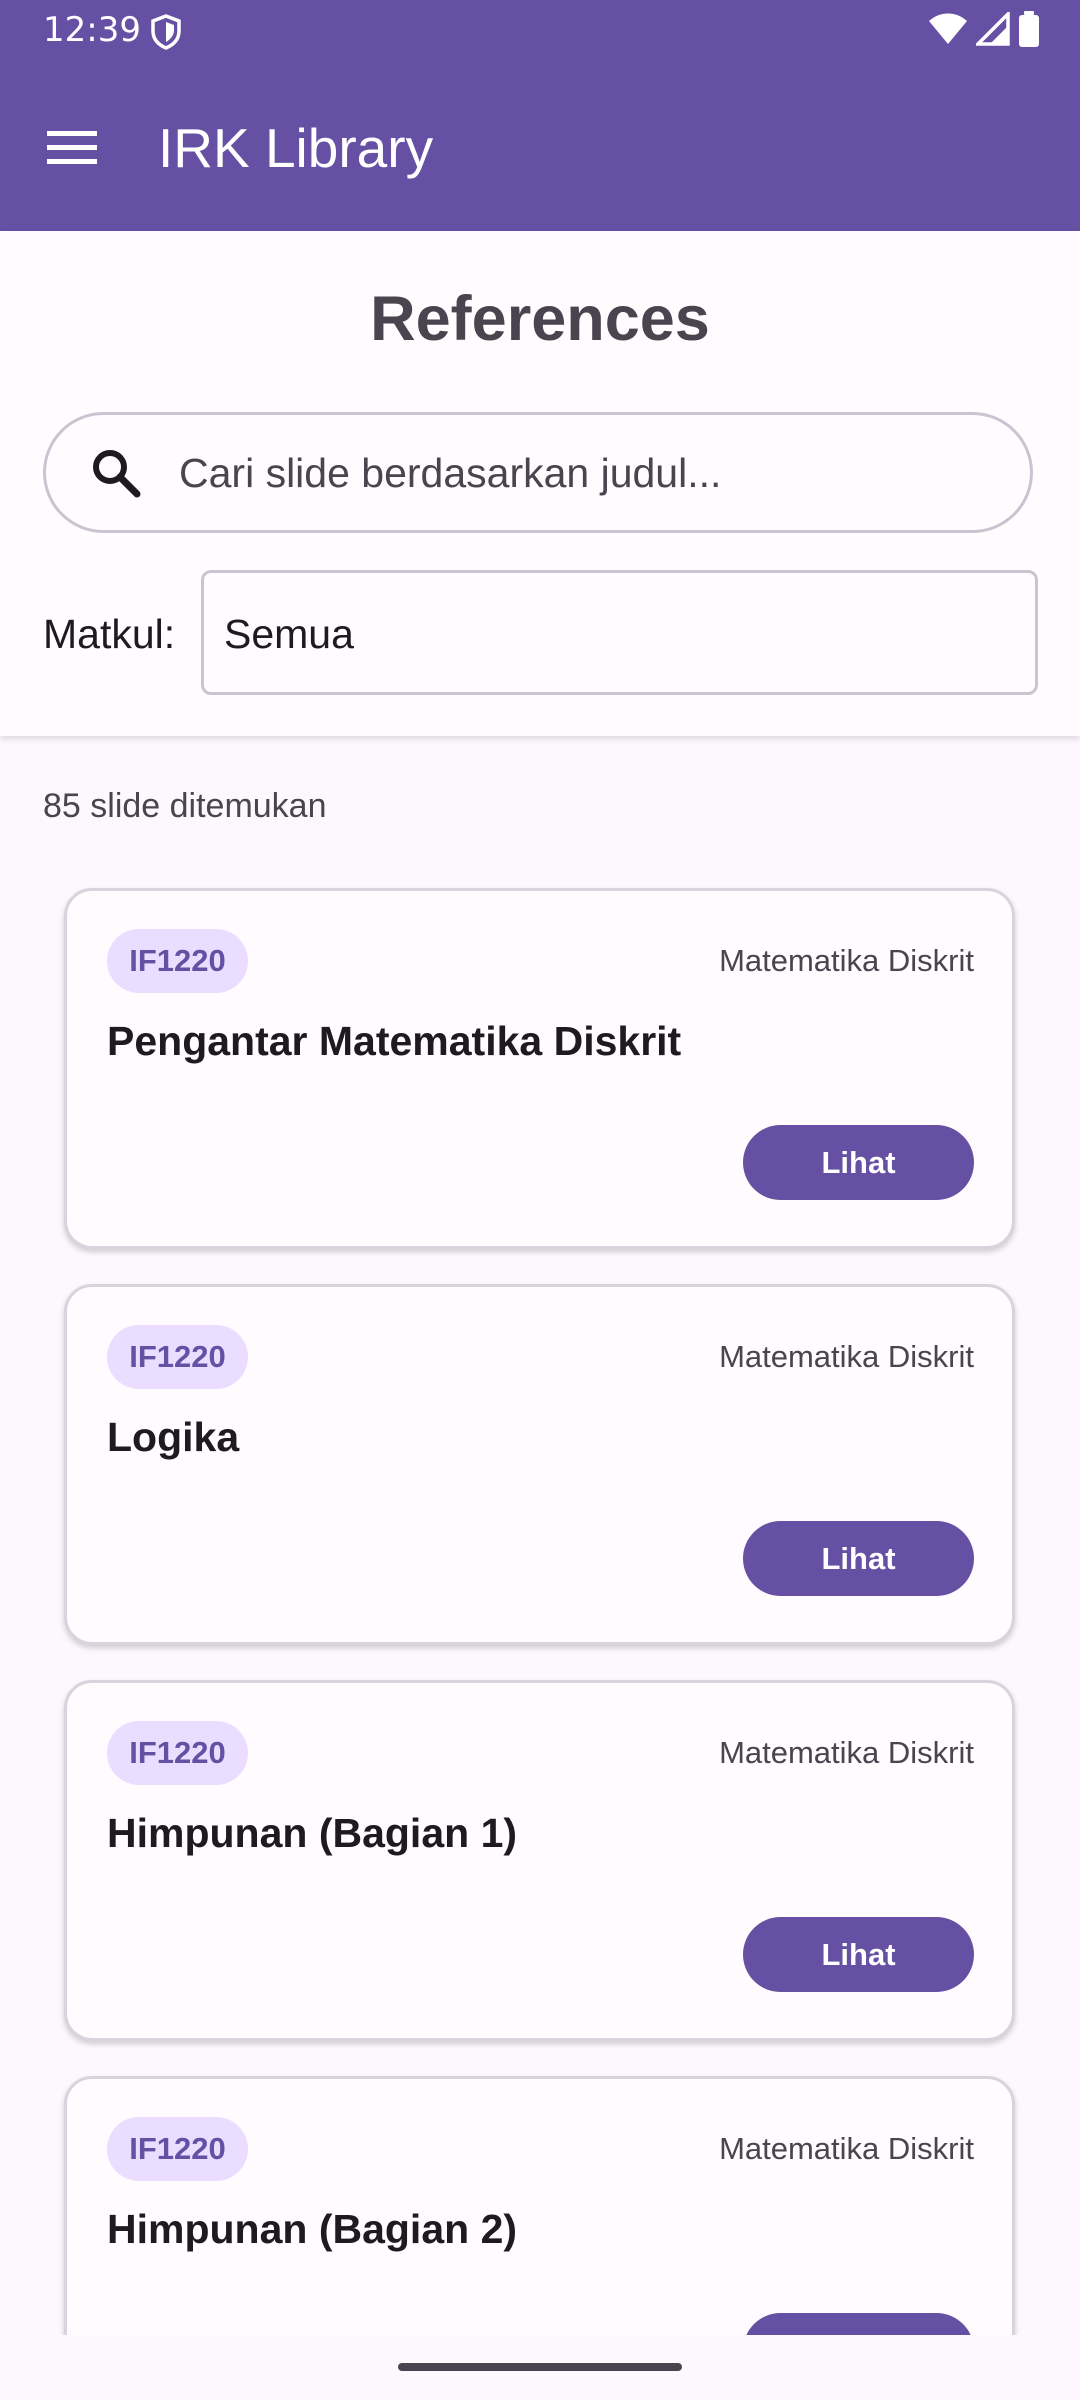  Describe the element at coordinates (296, 148) in the screenshot. I see `app-title: IRK Library` at that location.